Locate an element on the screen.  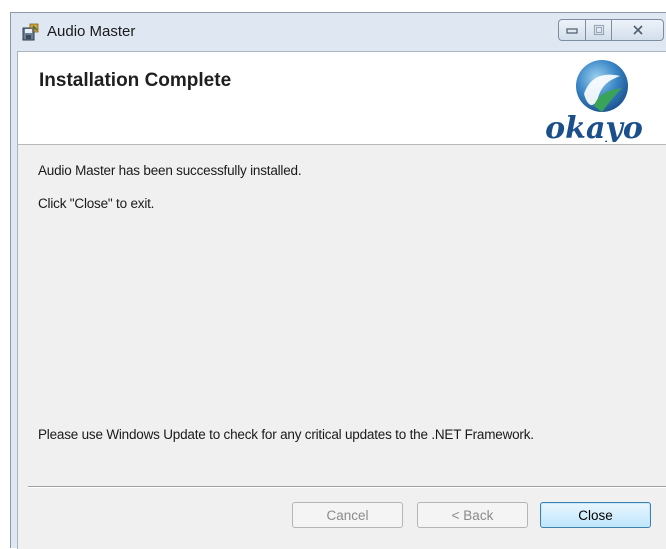
title-bar: Audio Master is located at coordinates (338, 32).